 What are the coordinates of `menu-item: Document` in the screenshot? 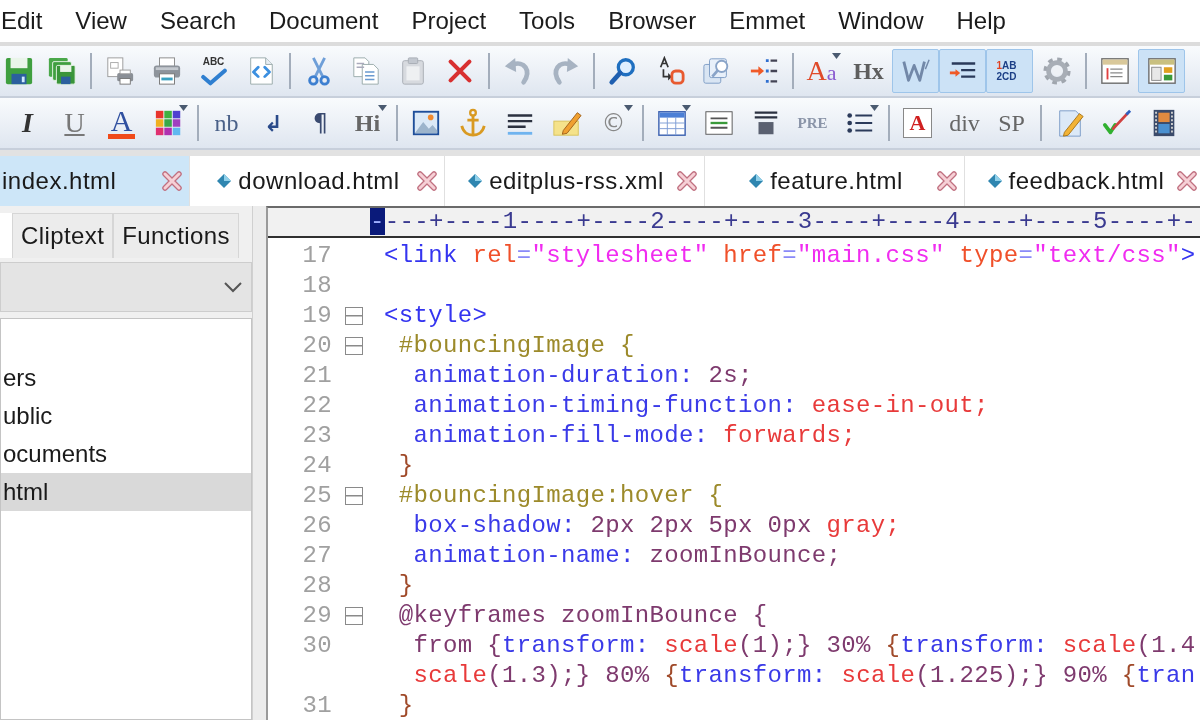 It's located at (324, 21).